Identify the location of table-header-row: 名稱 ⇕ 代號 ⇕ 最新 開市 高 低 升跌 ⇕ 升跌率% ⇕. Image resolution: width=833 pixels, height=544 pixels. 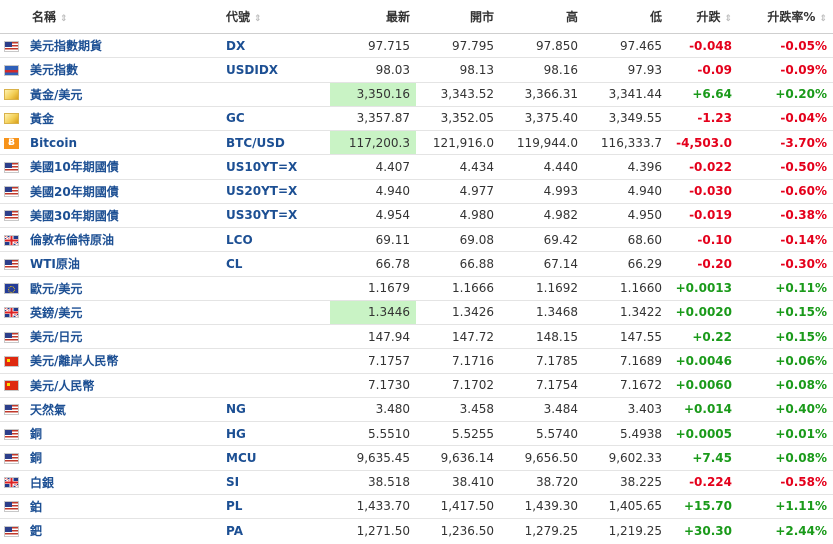
(416, 17).